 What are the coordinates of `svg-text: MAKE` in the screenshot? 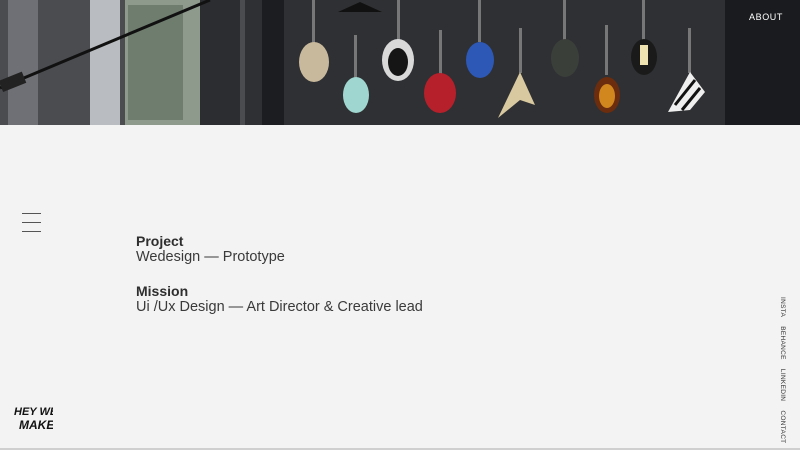 It's located at (36, 425).